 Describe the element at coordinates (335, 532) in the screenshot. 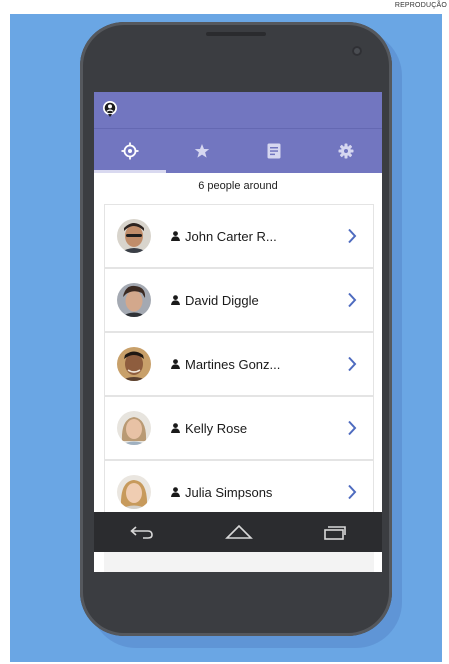

I see `recents-icon` at that location.